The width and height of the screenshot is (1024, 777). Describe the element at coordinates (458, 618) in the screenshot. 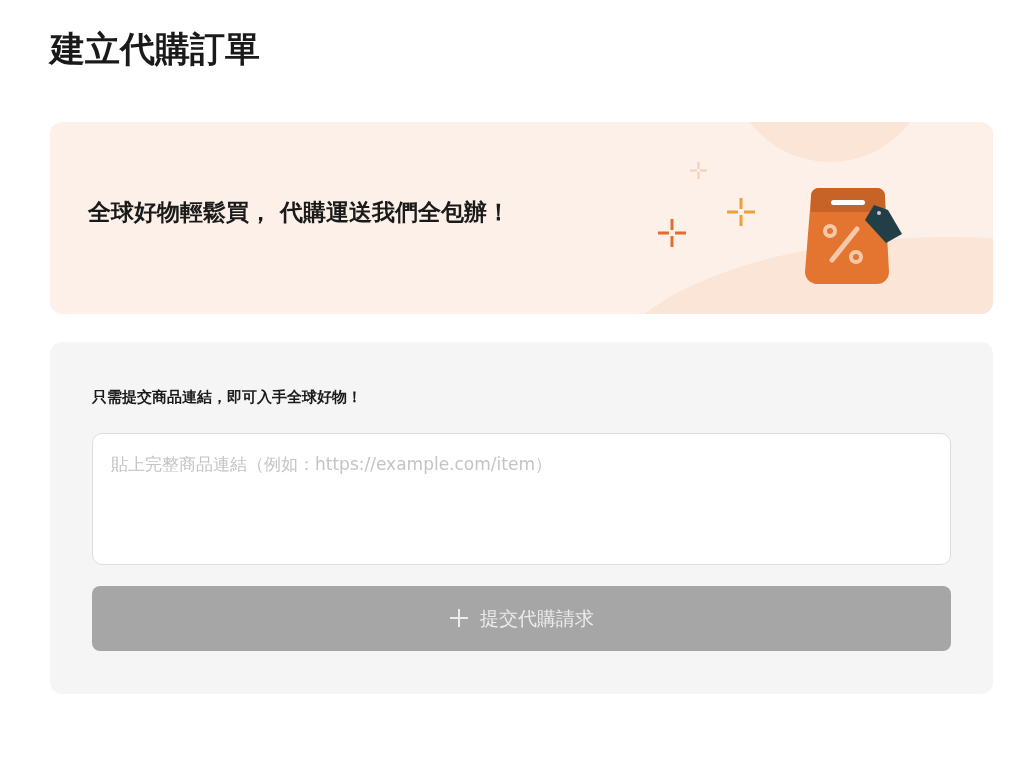

I see `plus-icon` at that location.